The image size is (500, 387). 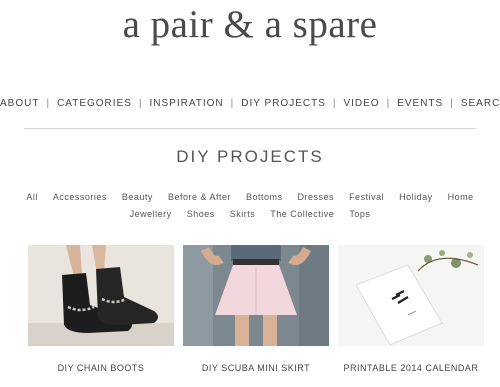 I want to click on post-card-chain-boots, so click(x=101, y=295).